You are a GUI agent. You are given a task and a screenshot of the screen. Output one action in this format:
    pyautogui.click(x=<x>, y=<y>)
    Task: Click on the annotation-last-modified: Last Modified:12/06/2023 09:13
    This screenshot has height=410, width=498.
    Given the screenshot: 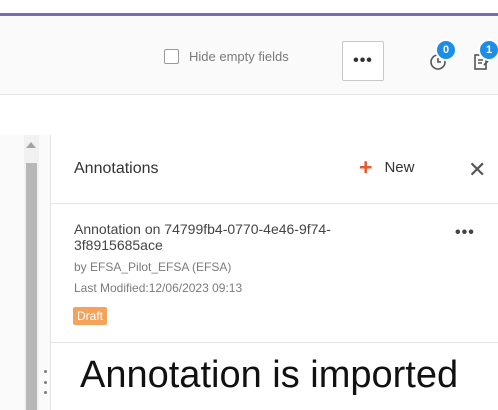 What is the action you would take?
    pyautogui.click(x=158, y=288)
    